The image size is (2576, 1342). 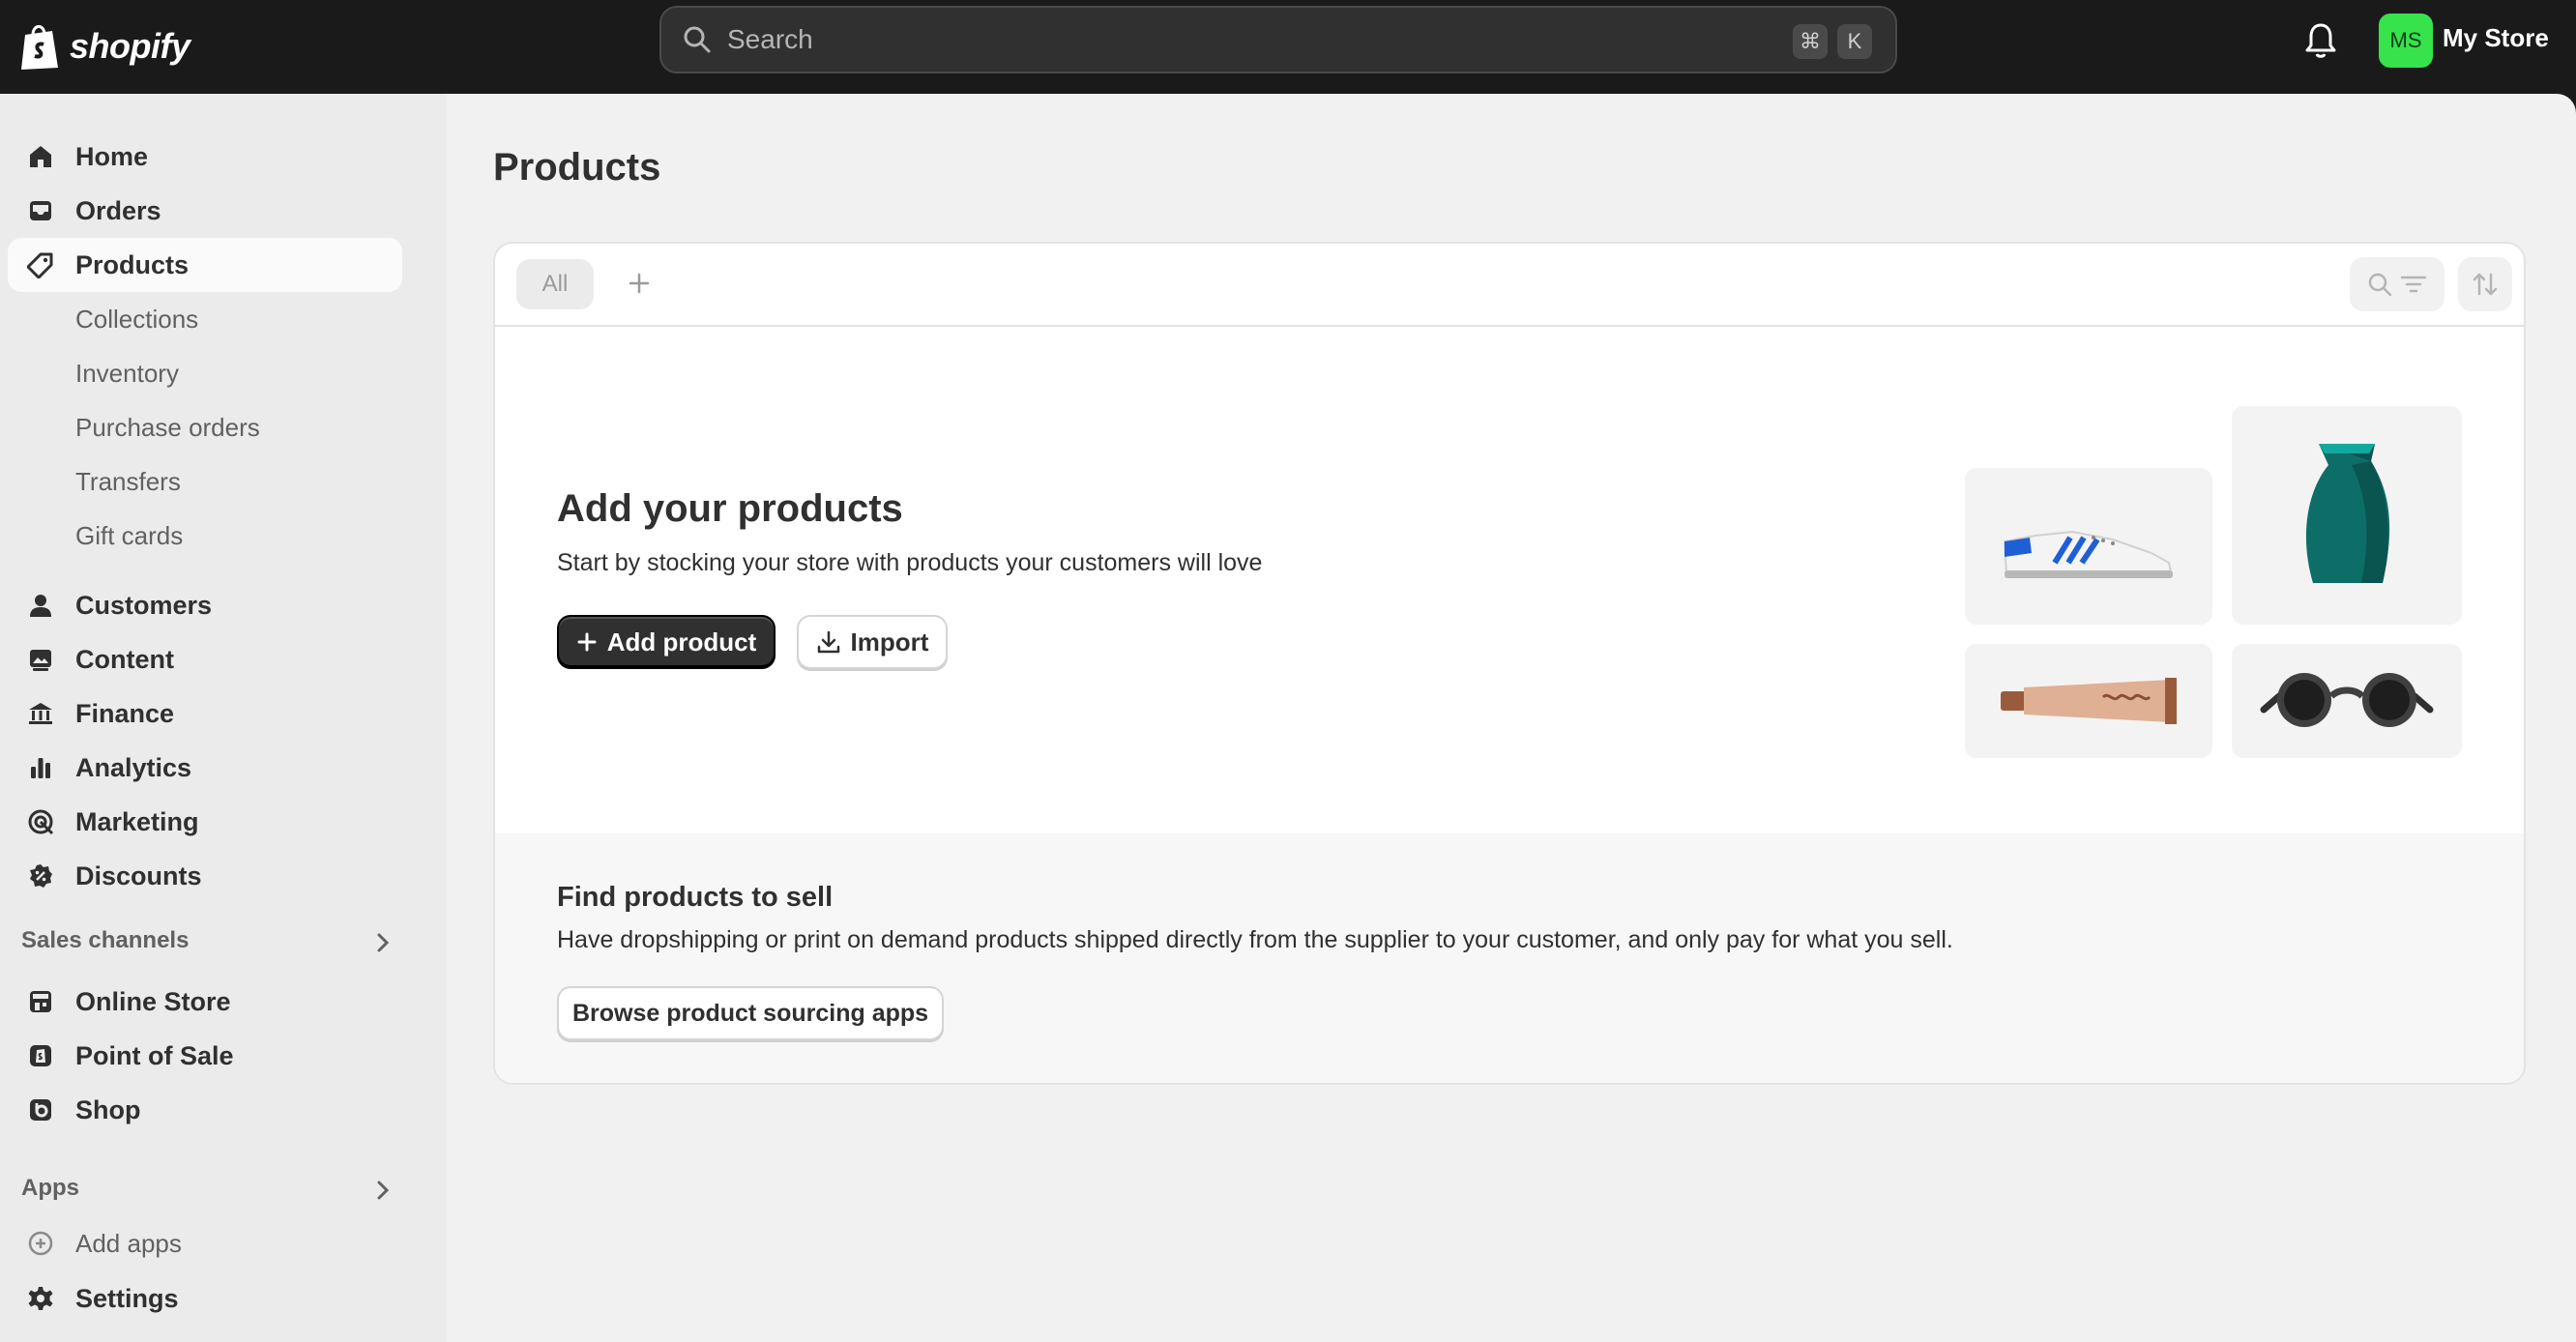 What do you see at coordinates (1810, 41) in the screenshot?
I see `shortcut-key-cmd: ⌘` at bounding box center [1810, 41].